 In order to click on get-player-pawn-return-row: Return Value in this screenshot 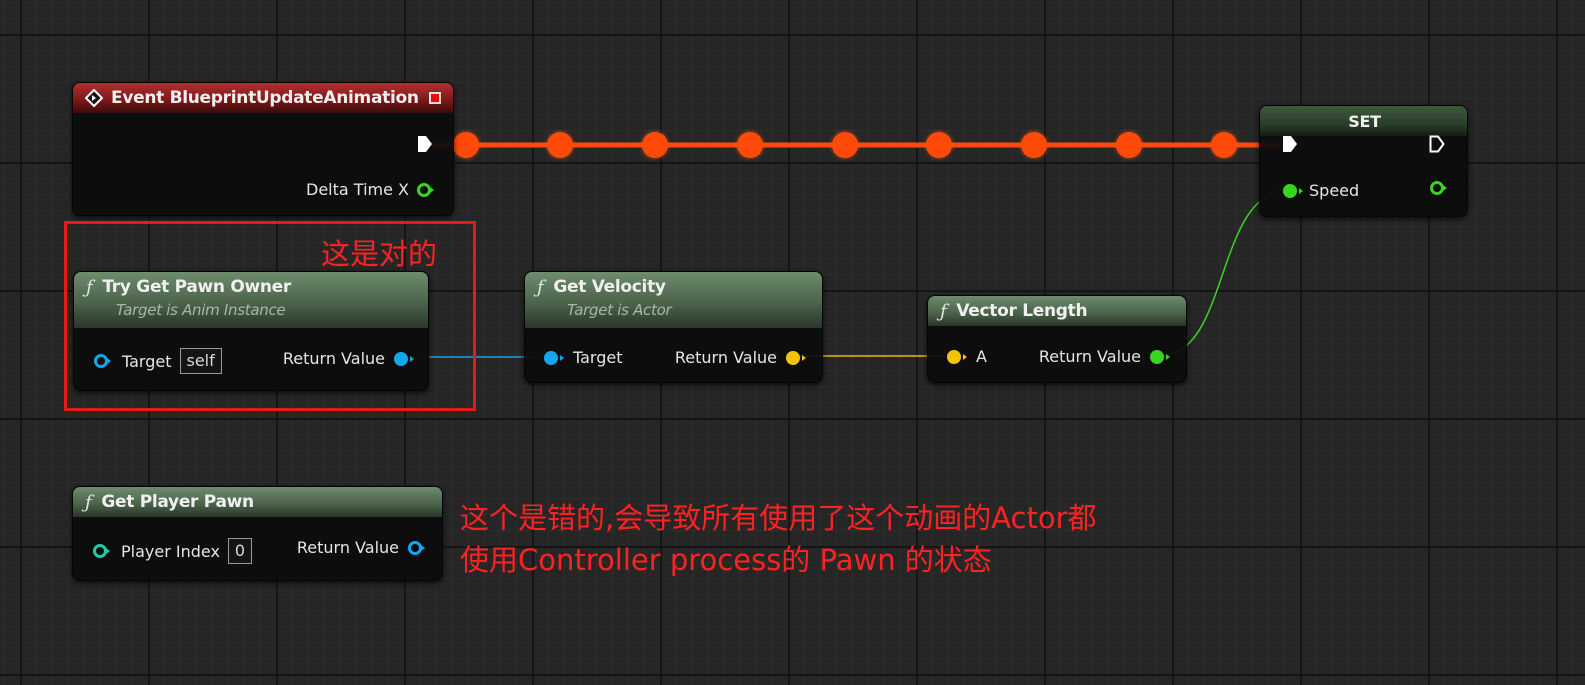, I will do `click(360, 547)`.